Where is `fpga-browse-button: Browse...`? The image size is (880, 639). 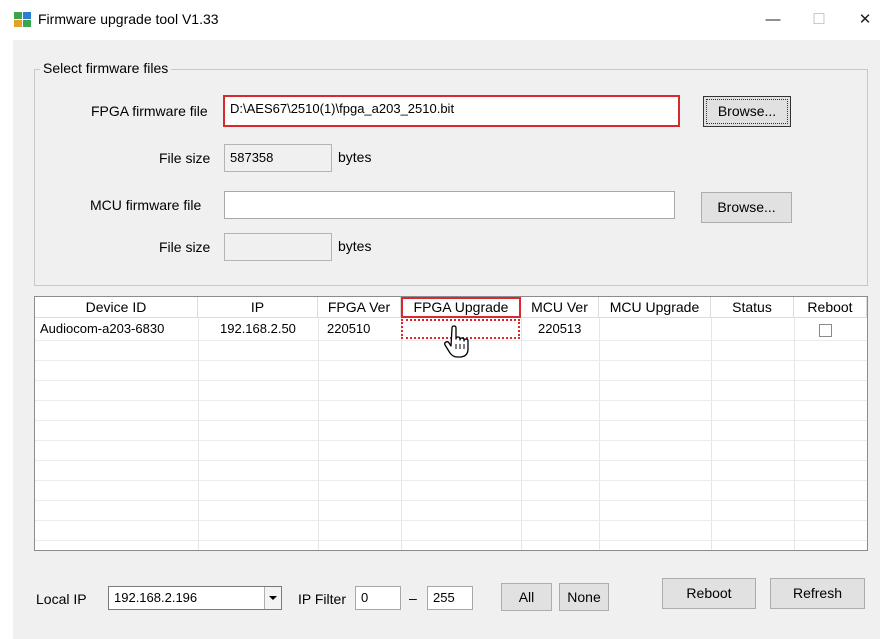
fpga-browse-button: Browse... is located at coordinates (747, 111).